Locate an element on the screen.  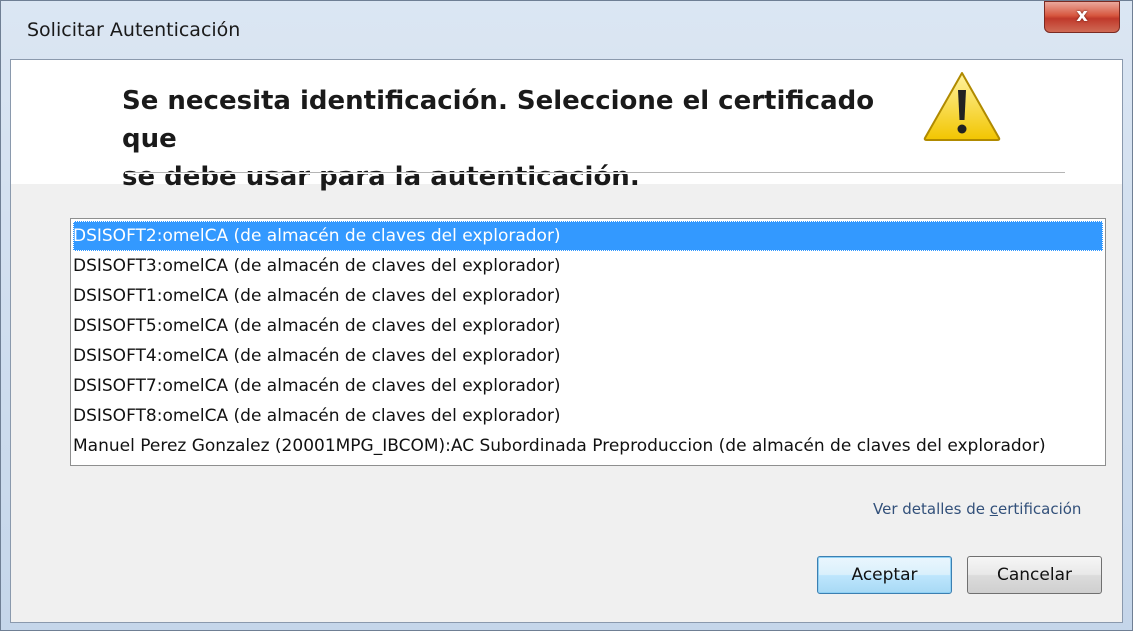
warning-icon is located at coordinates (962, 106).